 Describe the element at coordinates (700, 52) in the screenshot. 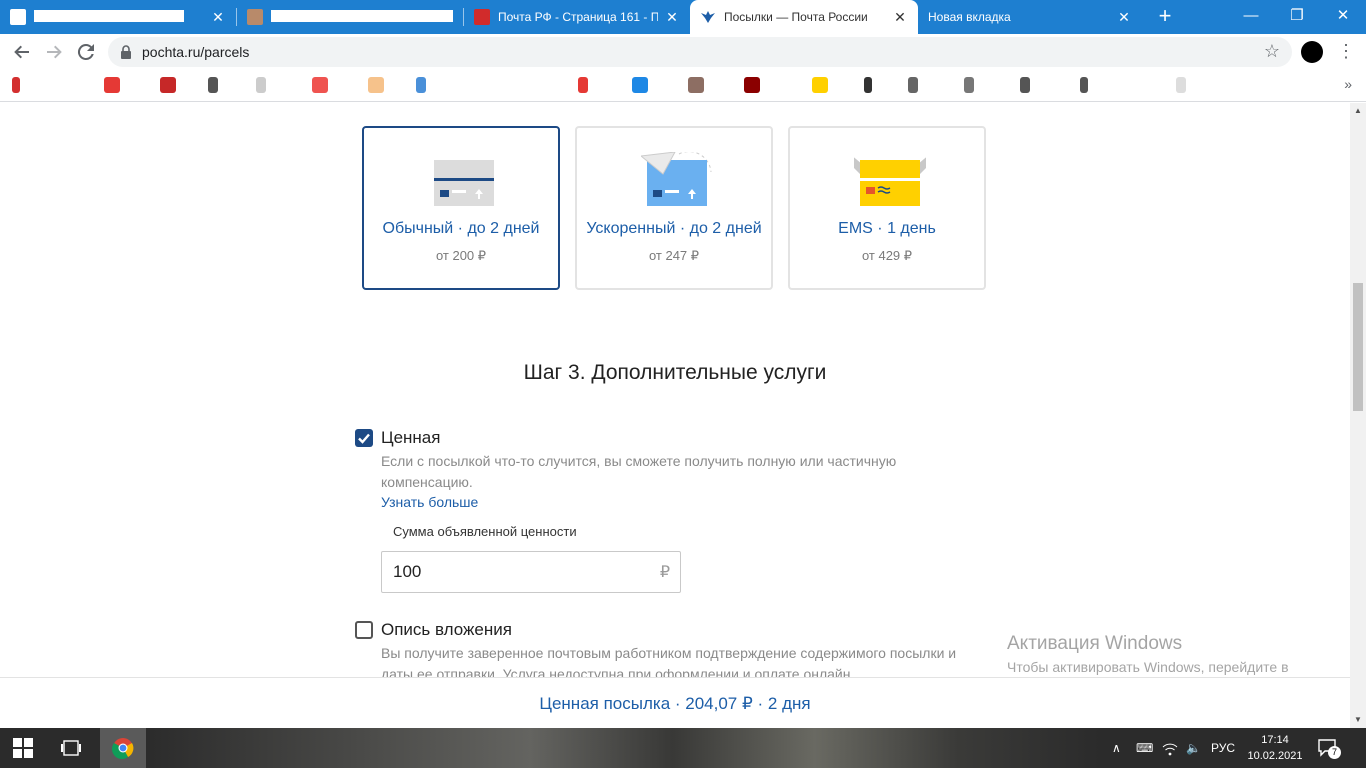

I see `address-bar: pochta.ru/parcels ☆` at that location.